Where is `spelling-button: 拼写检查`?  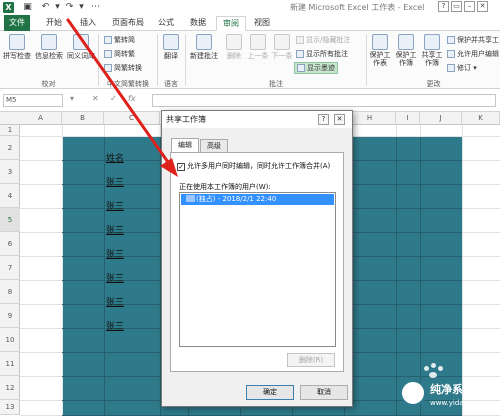 spelling-button: 拼写检查 is located at coordinates (17, 47).